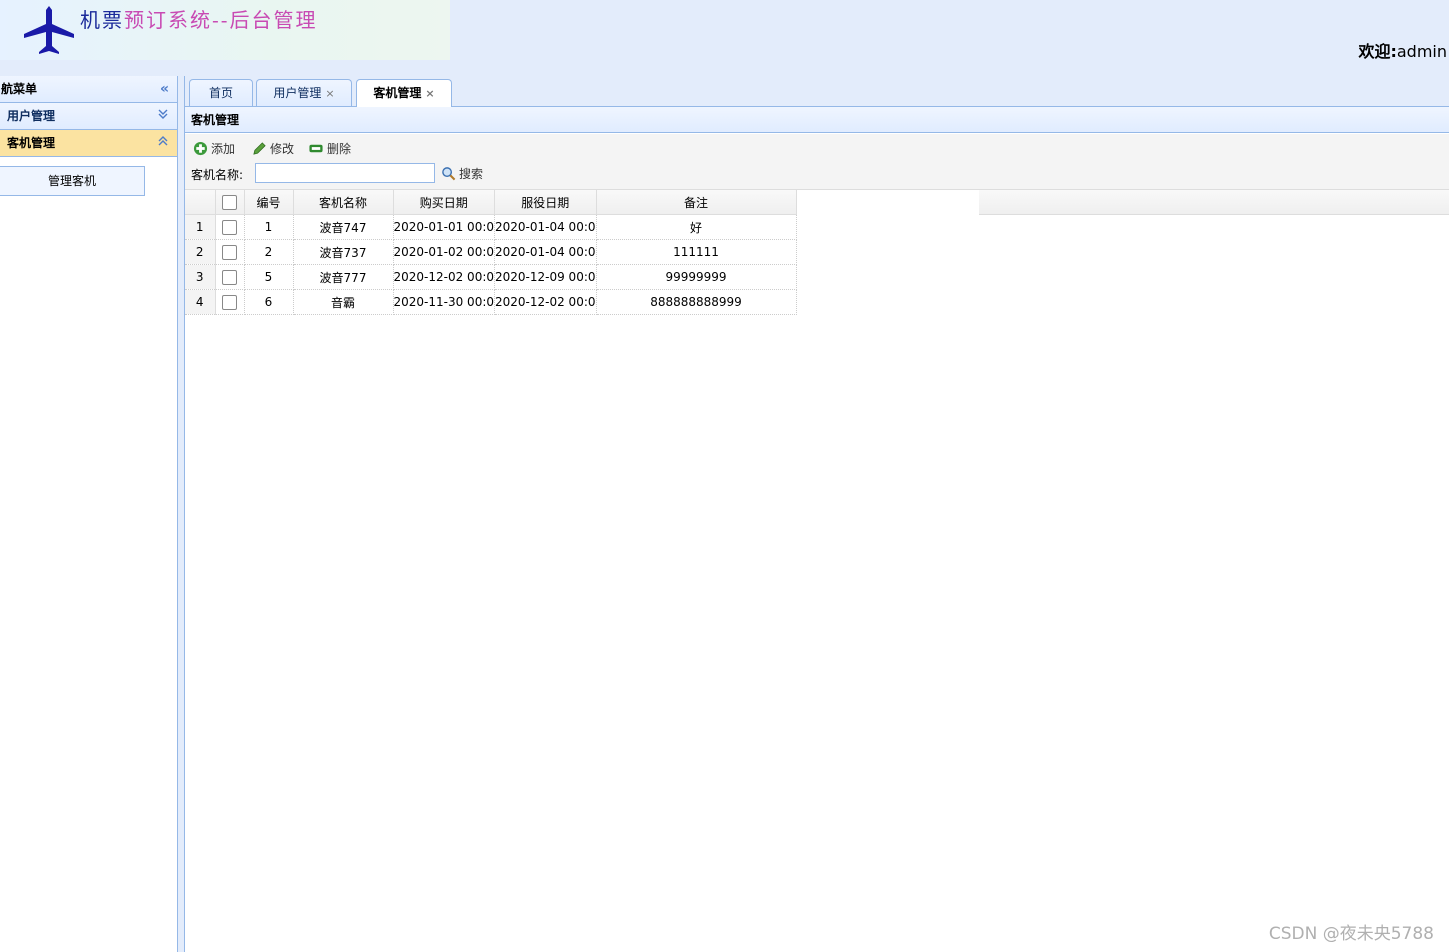 This screenshot has width=1449, height=952. Describe the element at coordinates (545, 302) in the screenshot. I see `cell-service-date: 2020-12-02 00:0` at that location.